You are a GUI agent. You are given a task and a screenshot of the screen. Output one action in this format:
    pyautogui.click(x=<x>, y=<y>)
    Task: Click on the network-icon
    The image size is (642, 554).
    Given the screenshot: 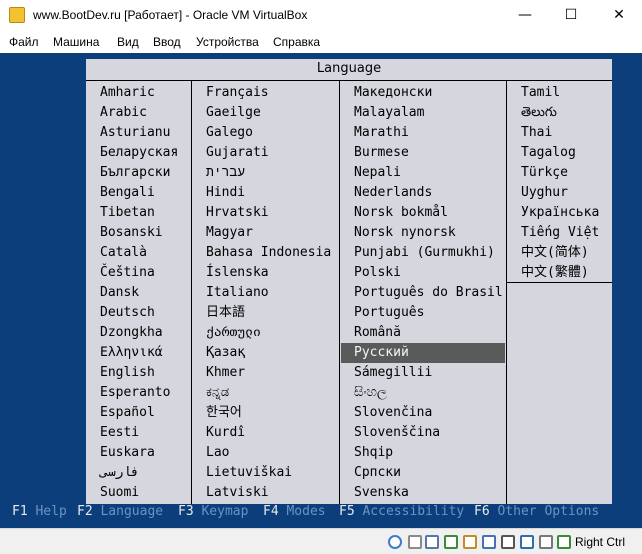 What is the action you would take?
    pyautogui.click(x=451, y=542)
    